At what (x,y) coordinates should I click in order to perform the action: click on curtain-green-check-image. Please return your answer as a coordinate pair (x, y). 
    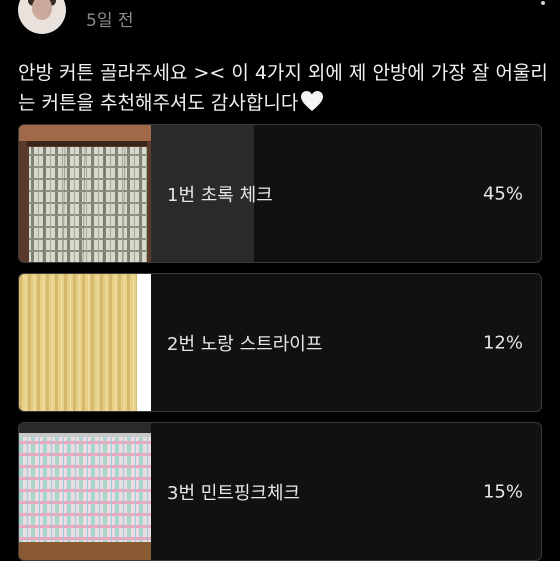
    Looking at the image, I should click on (85, 193).